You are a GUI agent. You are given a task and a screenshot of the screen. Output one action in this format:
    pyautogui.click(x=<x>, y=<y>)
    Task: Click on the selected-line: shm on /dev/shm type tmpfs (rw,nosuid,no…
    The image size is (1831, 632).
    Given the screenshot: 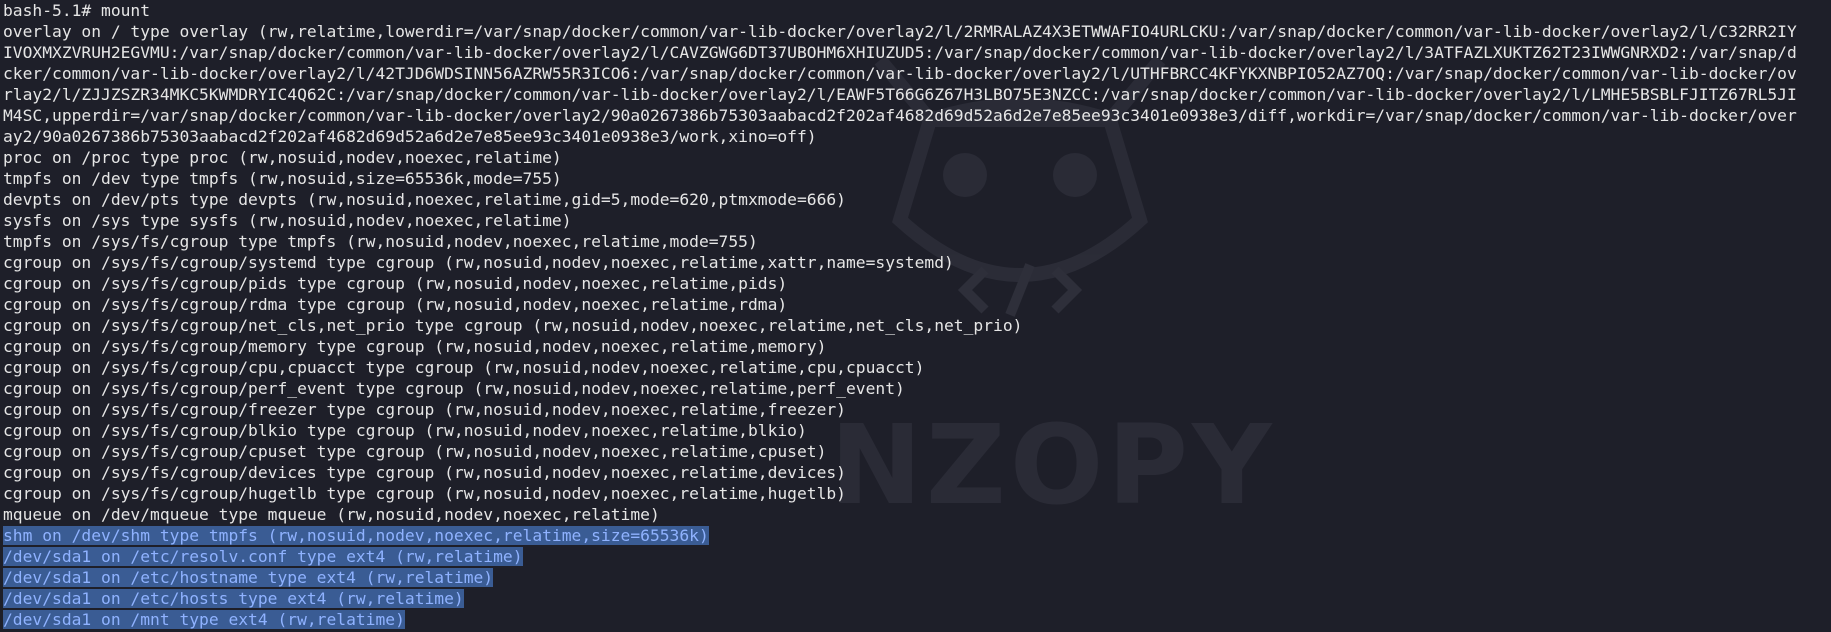 What is the action you would take?
    pyautogui.click(x=917, y=535)
    